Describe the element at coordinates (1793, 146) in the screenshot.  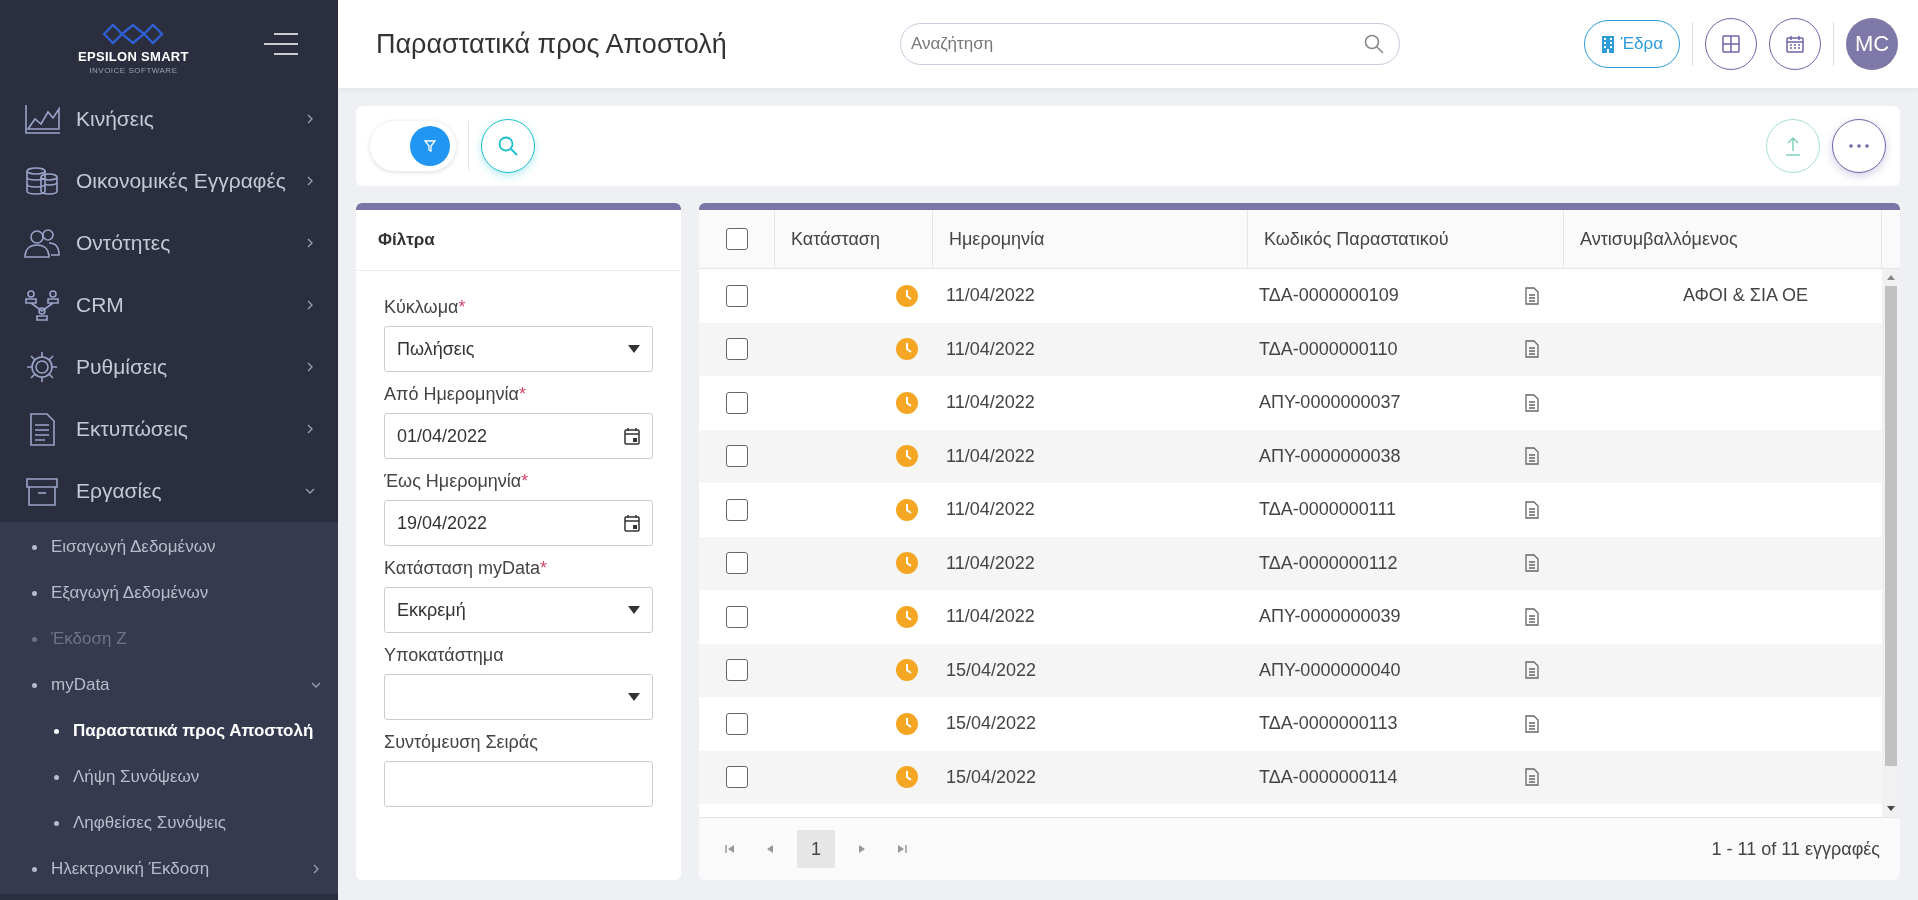
I see `upload-icon` at that location.